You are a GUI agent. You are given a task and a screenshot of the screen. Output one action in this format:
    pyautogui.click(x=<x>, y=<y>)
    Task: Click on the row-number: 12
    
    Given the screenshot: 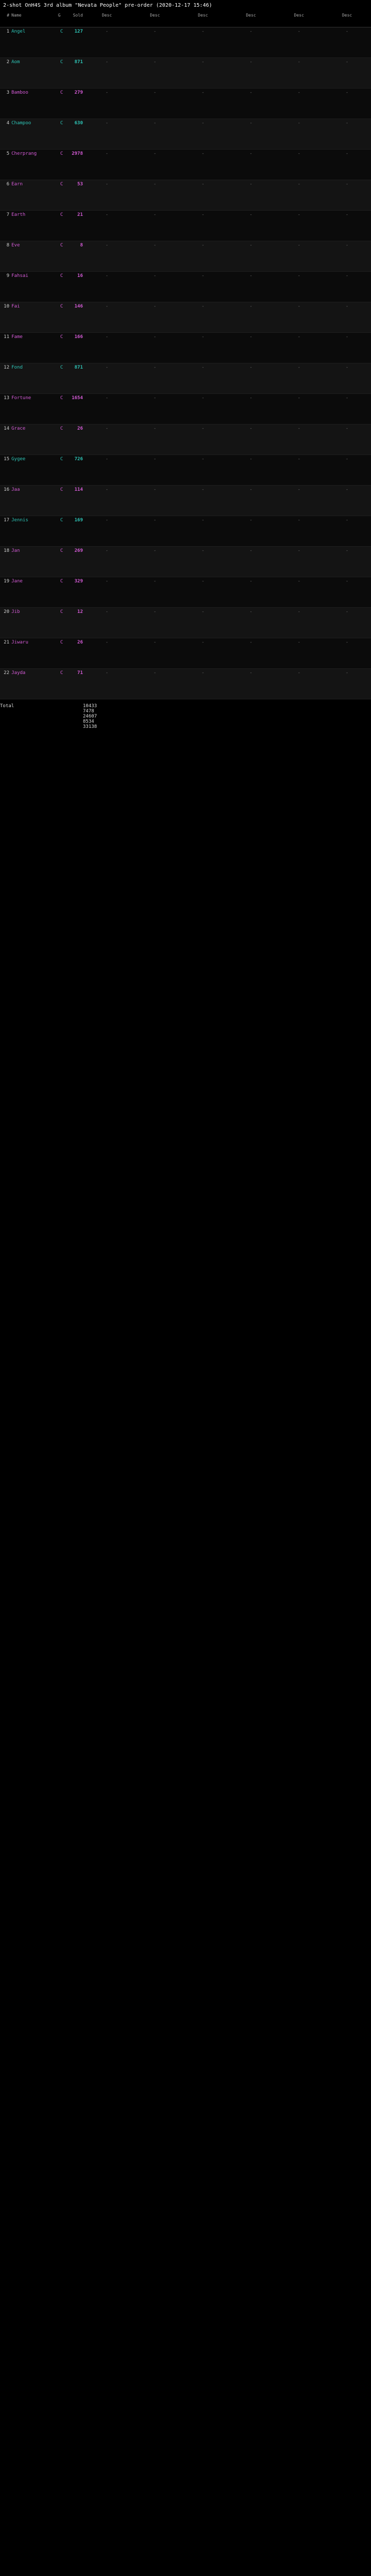 What is the action you would take?
    pyautogui.click(x=7, y=368)
    